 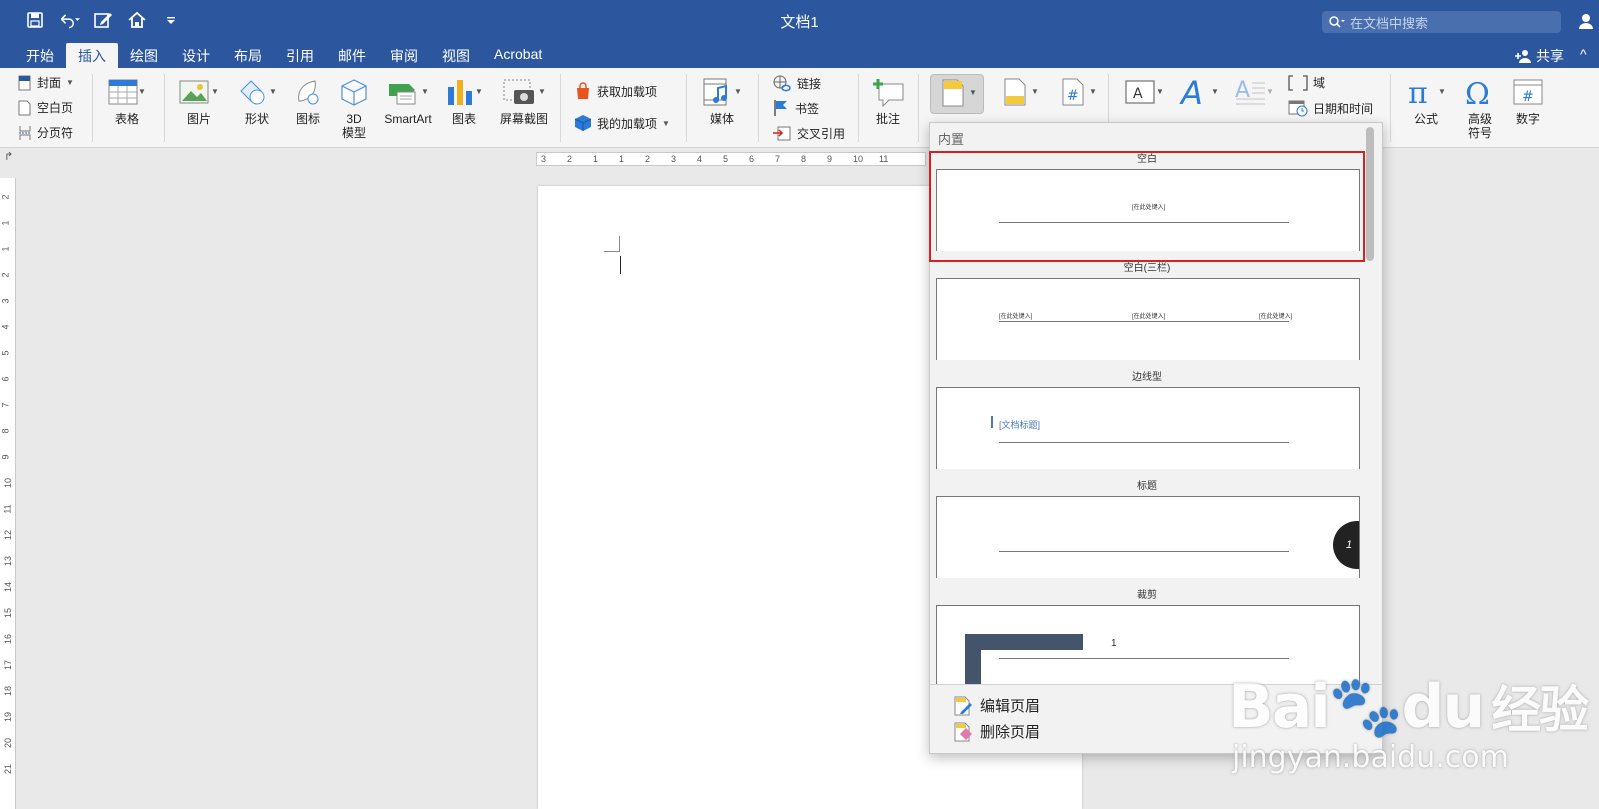 What do you see at coordinates (92, 55) in the screenshot?
I see `tab-insert: 插入` at bounding box center [92, 55].